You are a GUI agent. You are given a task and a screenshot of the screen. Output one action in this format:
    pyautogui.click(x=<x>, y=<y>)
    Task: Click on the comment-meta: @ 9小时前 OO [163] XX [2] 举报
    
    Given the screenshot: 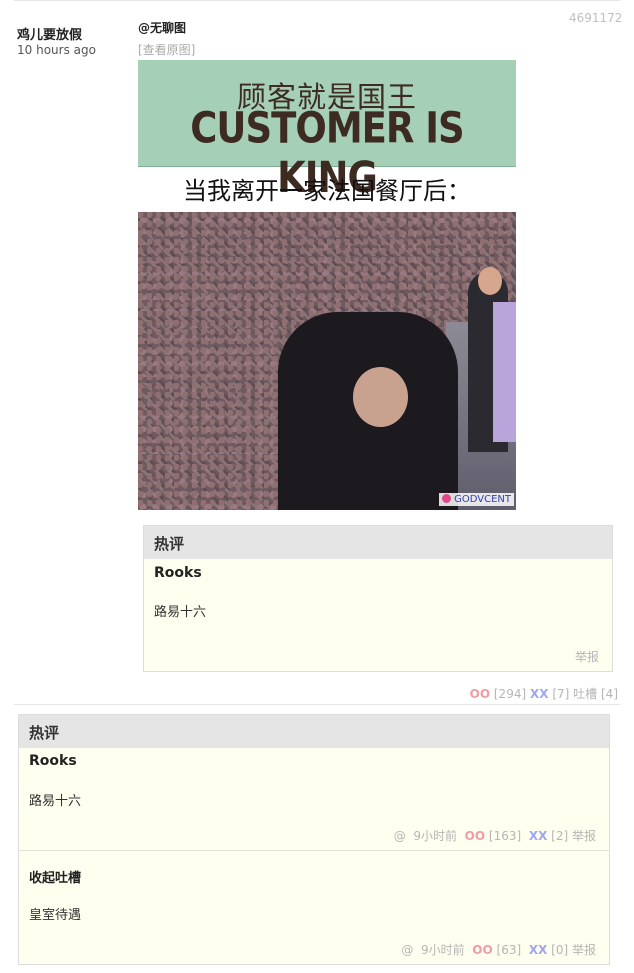 What is the action you would take?
    pyautogui.click(x=495, y=835)
    